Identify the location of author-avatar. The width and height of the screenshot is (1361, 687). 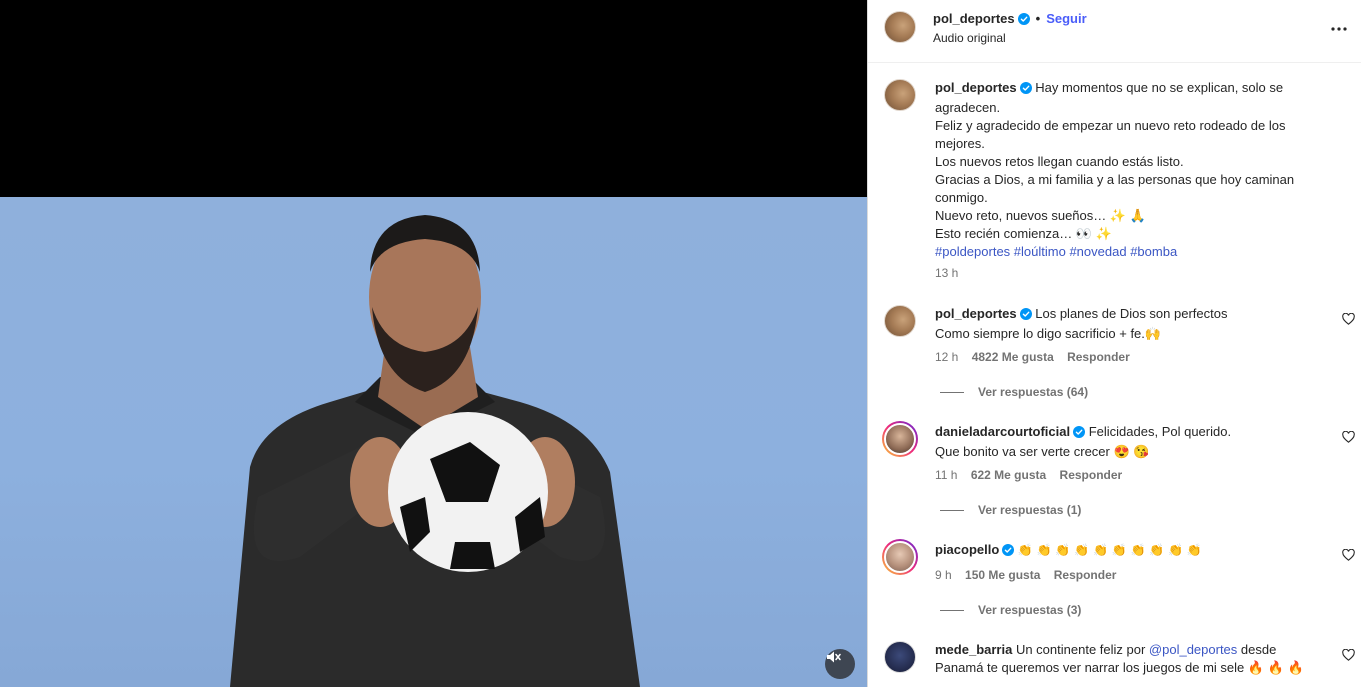
(900, 27).